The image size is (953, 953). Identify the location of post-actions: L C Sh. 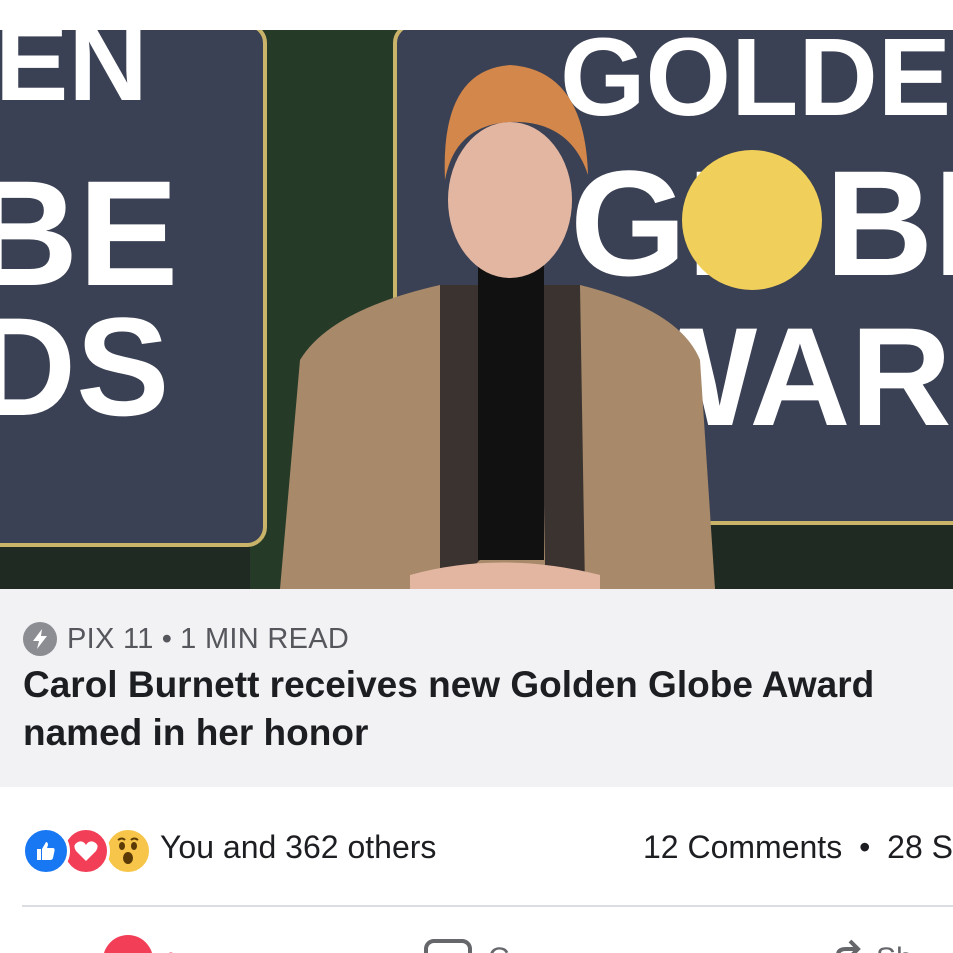
(476, 930).